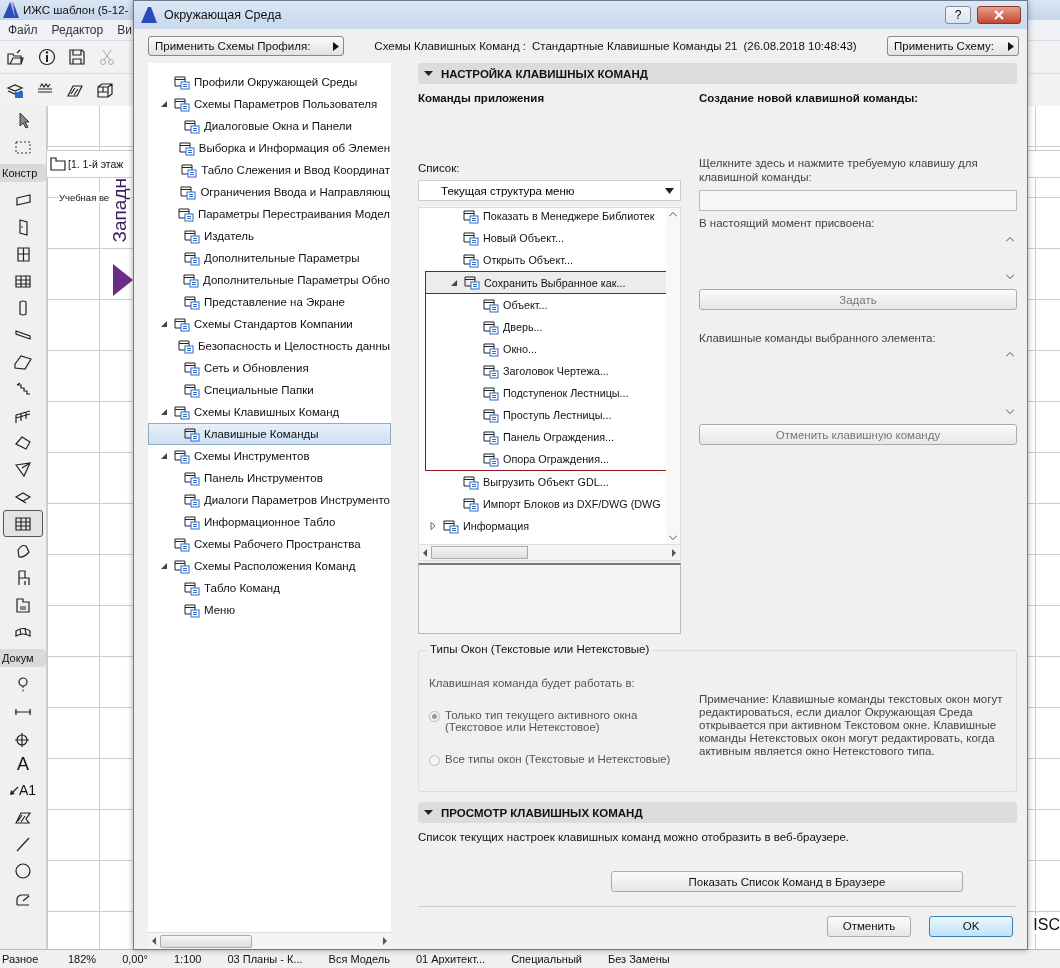 Image resolution: width=1060 pixels, height=968 pixels. I want to click on brick-box-icon, so click(105, 90).